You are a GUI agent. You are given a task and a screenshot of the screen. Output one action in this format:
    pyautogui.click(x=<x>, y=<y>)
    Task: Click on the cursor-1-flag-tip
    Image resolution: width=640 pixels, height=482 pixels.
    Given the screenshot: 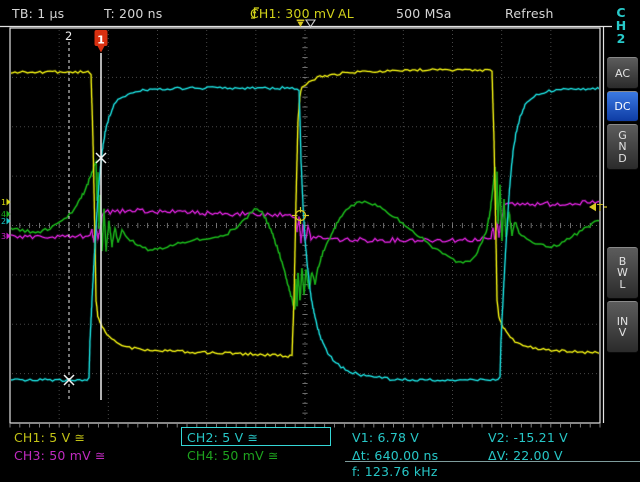 What is the action you would take?
    pyautogui.click(x=101, y=49)
    